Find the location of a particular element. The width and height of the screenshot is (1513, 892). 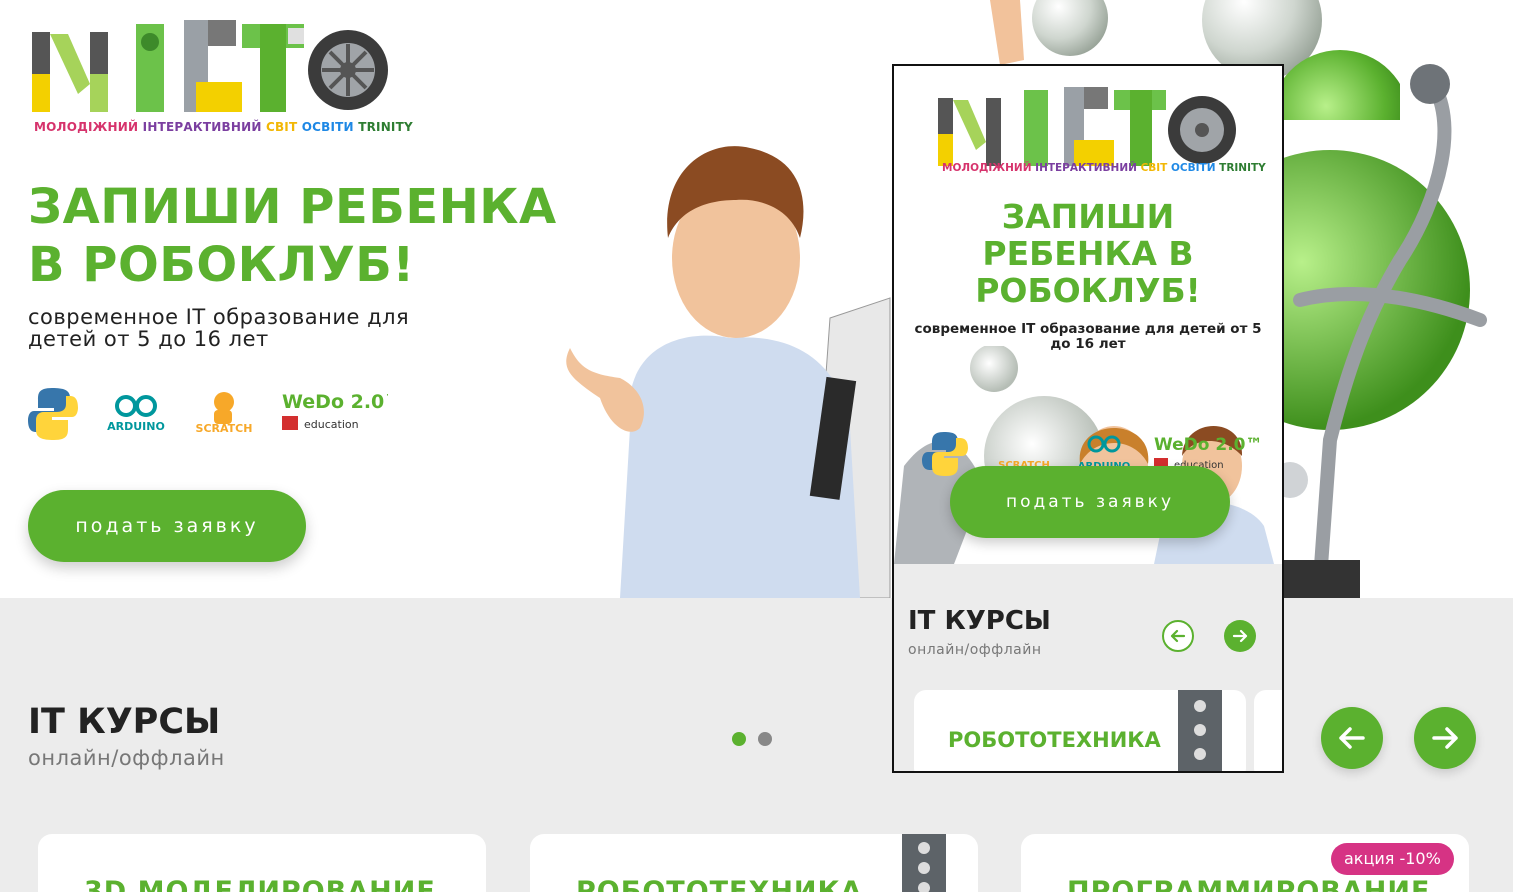

python-icon is located at coordinates (53, 414).